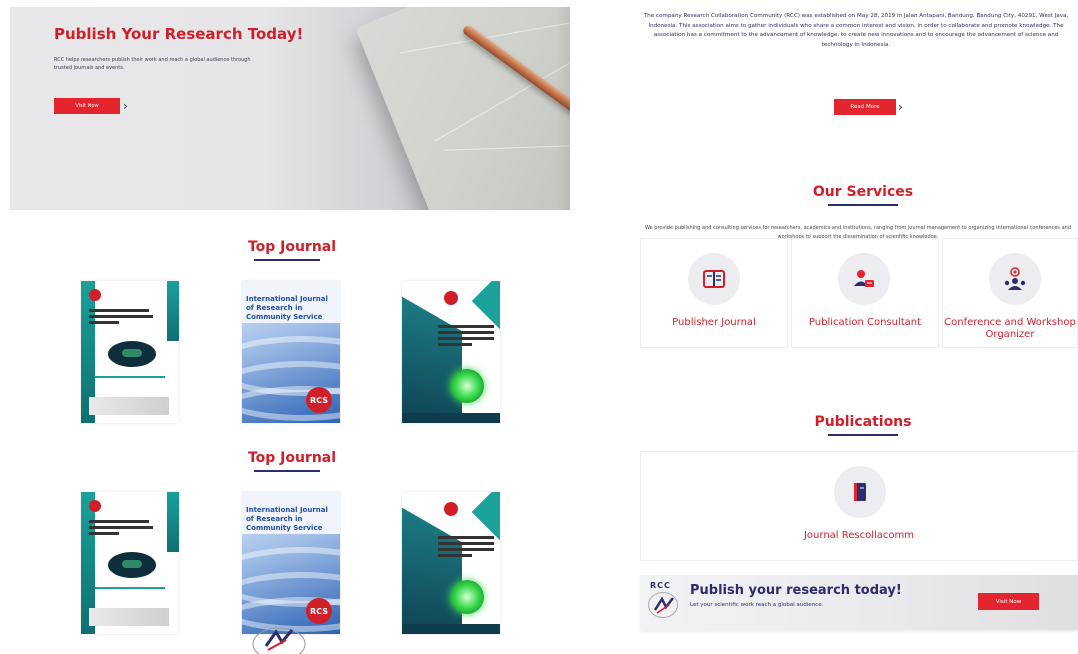 This screenshot has width=1078, height=654. Describe the element at coordinates (1015, 279) in the screenshot. I see `conference-icon` at that location.